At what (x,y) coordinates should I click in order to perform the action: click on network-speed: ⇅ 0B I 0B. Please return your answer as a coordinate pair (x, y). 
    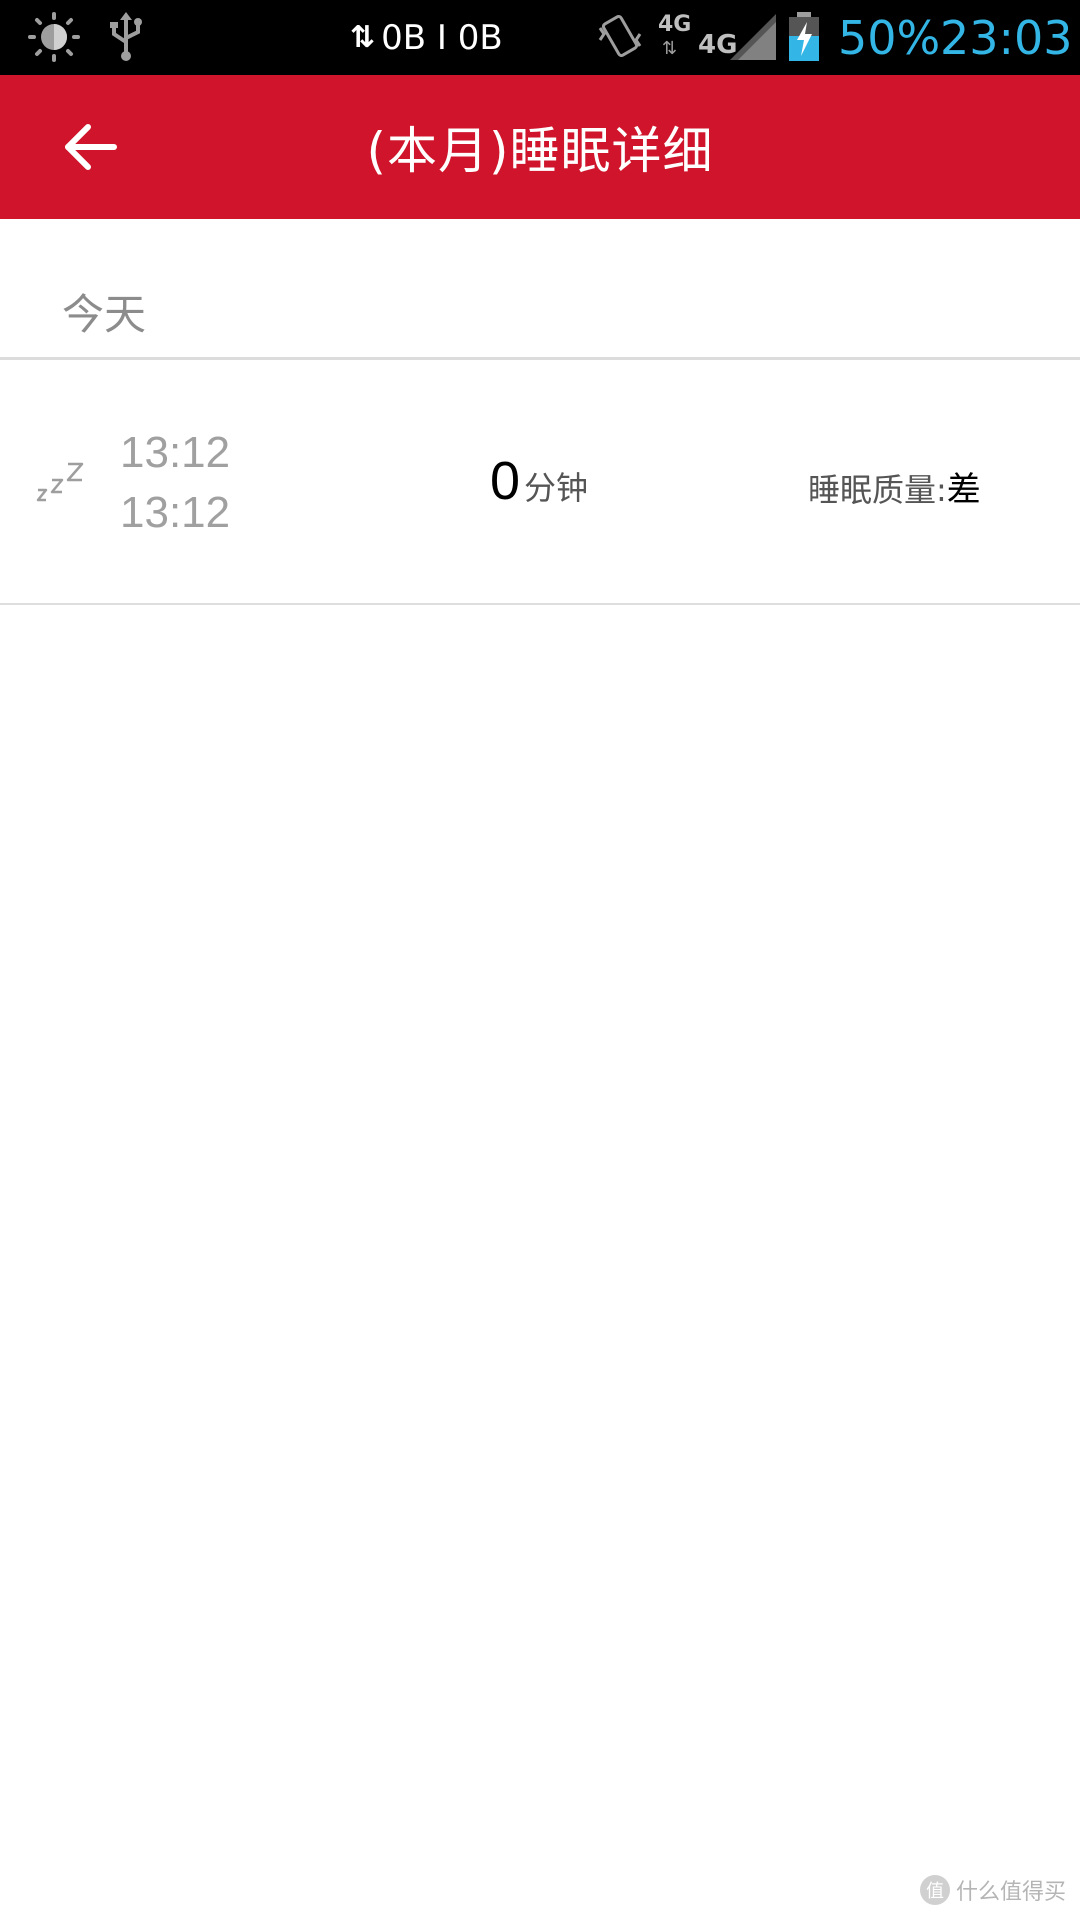
    Looking at the image, I should click on (426, 37).